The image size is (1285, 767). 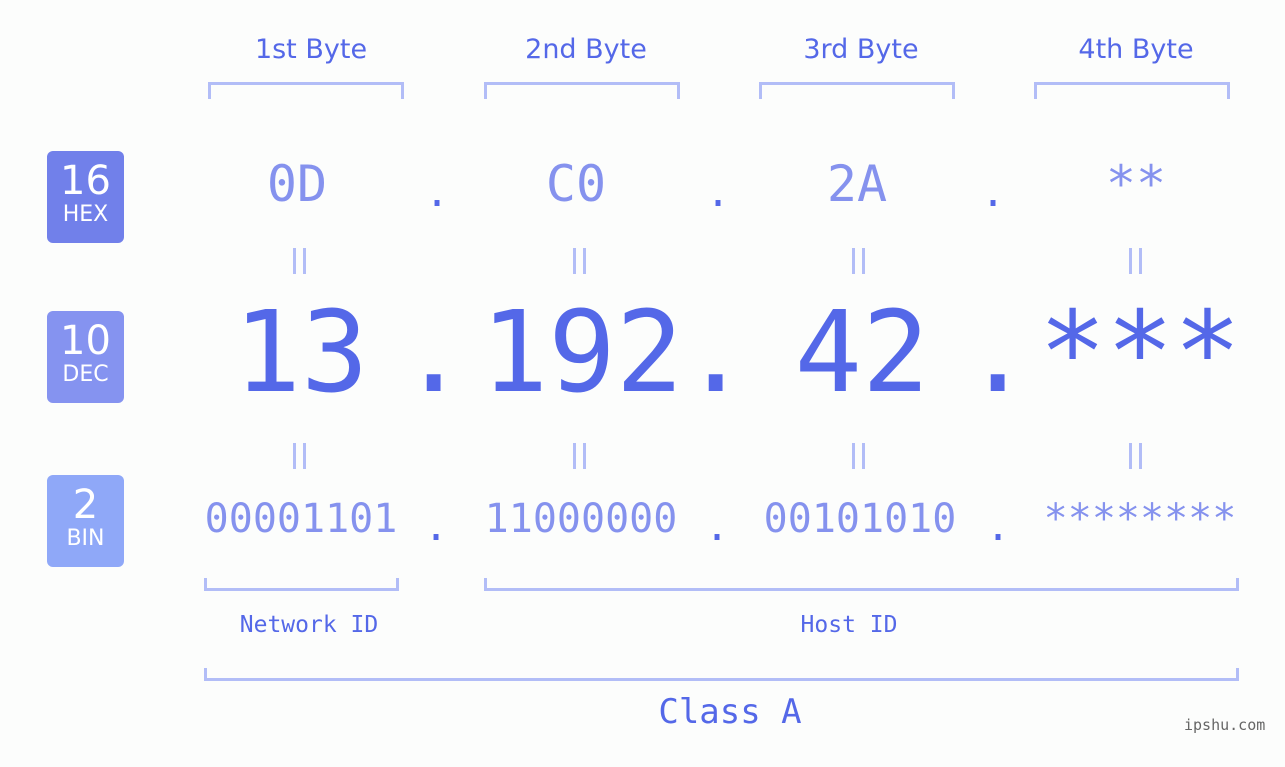 I want to click on dec-byte-1: 13, so click(x=301, y=353).